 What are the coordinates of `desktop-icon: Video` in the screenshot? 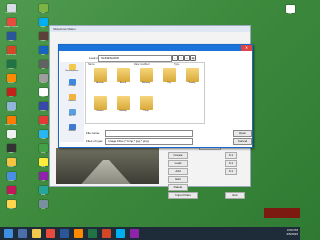 It's located at (11, 151).